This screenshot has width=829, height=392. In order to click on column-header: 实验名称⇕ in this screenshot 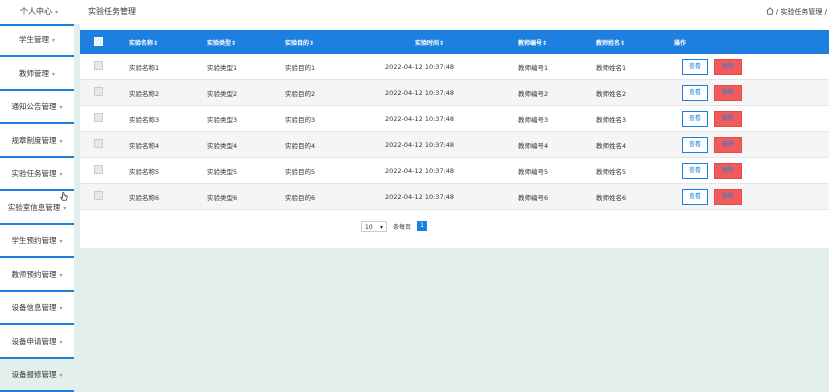, I will do `click(168, 42)`.